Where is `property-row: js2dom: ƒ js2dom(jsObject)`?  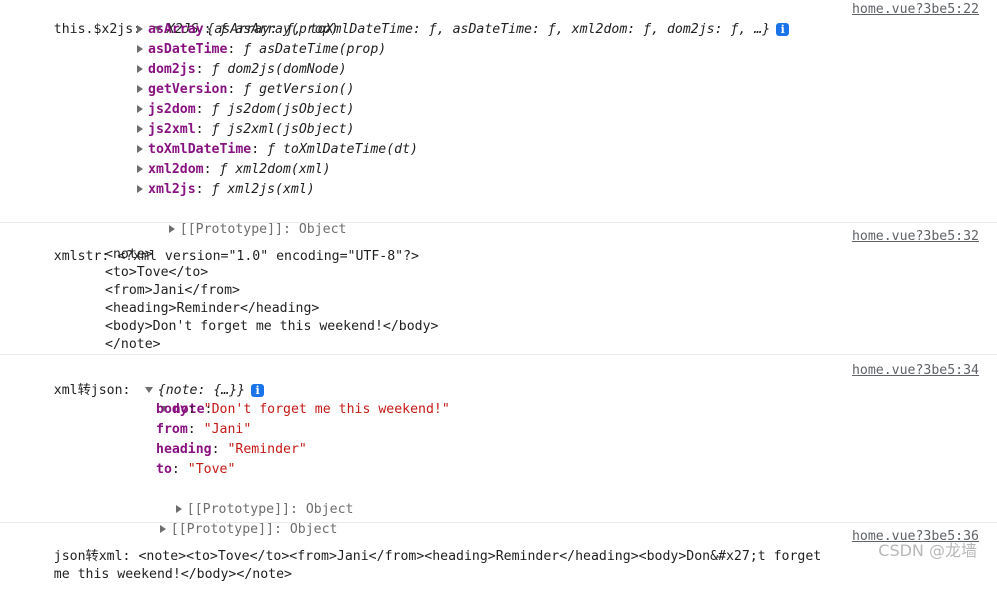 property-row: js2dom: ƒ js2dom(jsObject) is located at coordinates (245, 110).